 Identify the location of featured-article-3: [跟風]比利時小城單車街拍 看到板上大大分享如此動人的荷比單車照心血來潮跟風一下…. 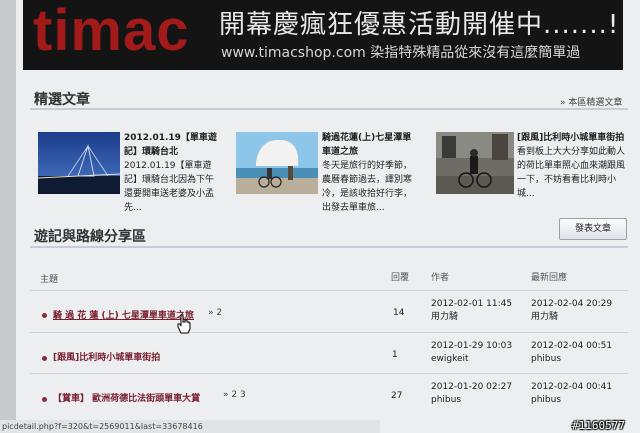
(572, 166).